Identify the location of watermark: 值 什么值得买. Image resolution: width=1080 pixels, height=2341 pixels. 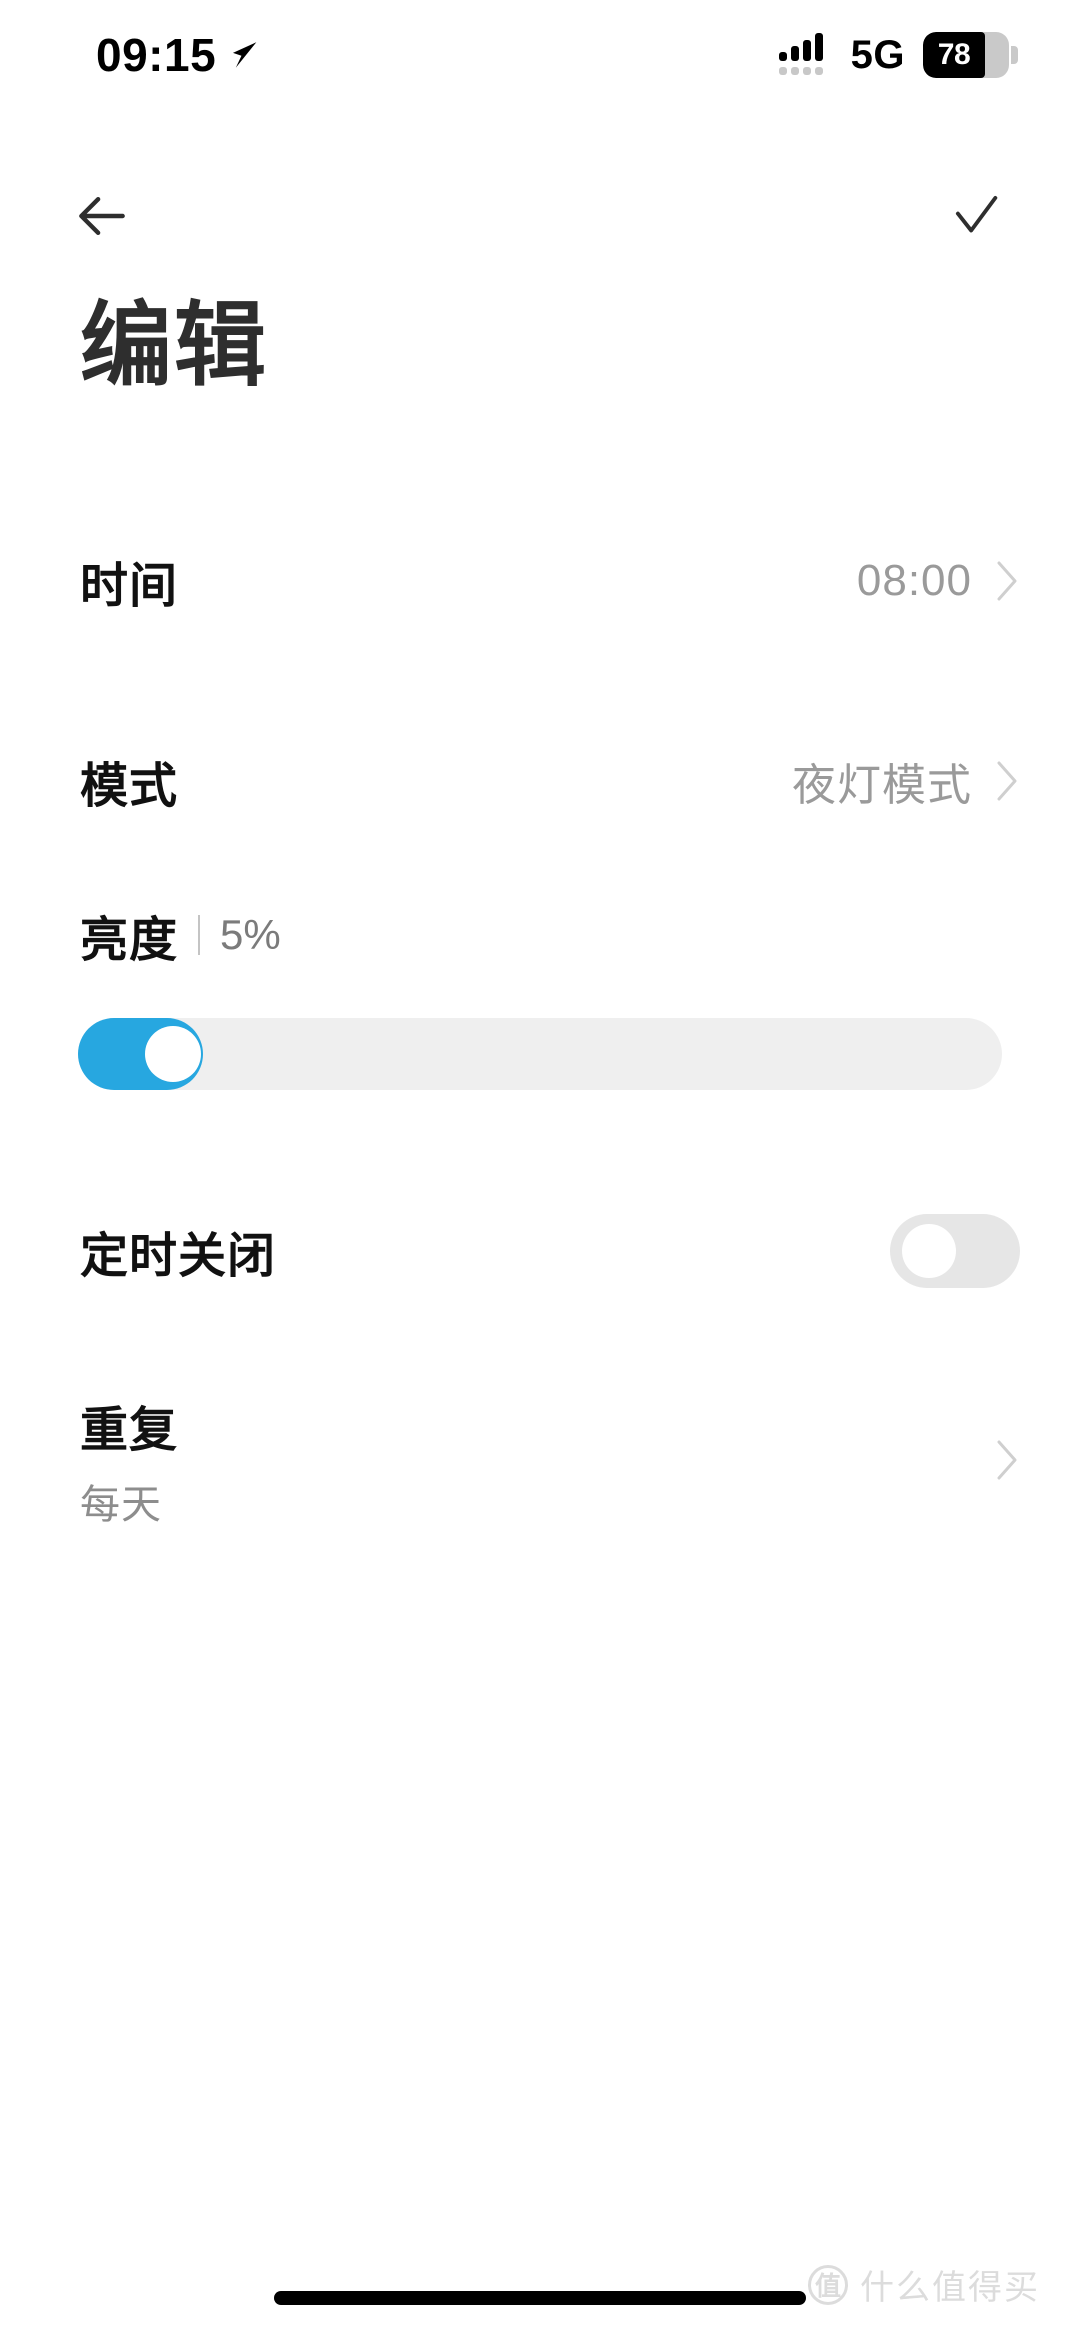
(924, 2284).